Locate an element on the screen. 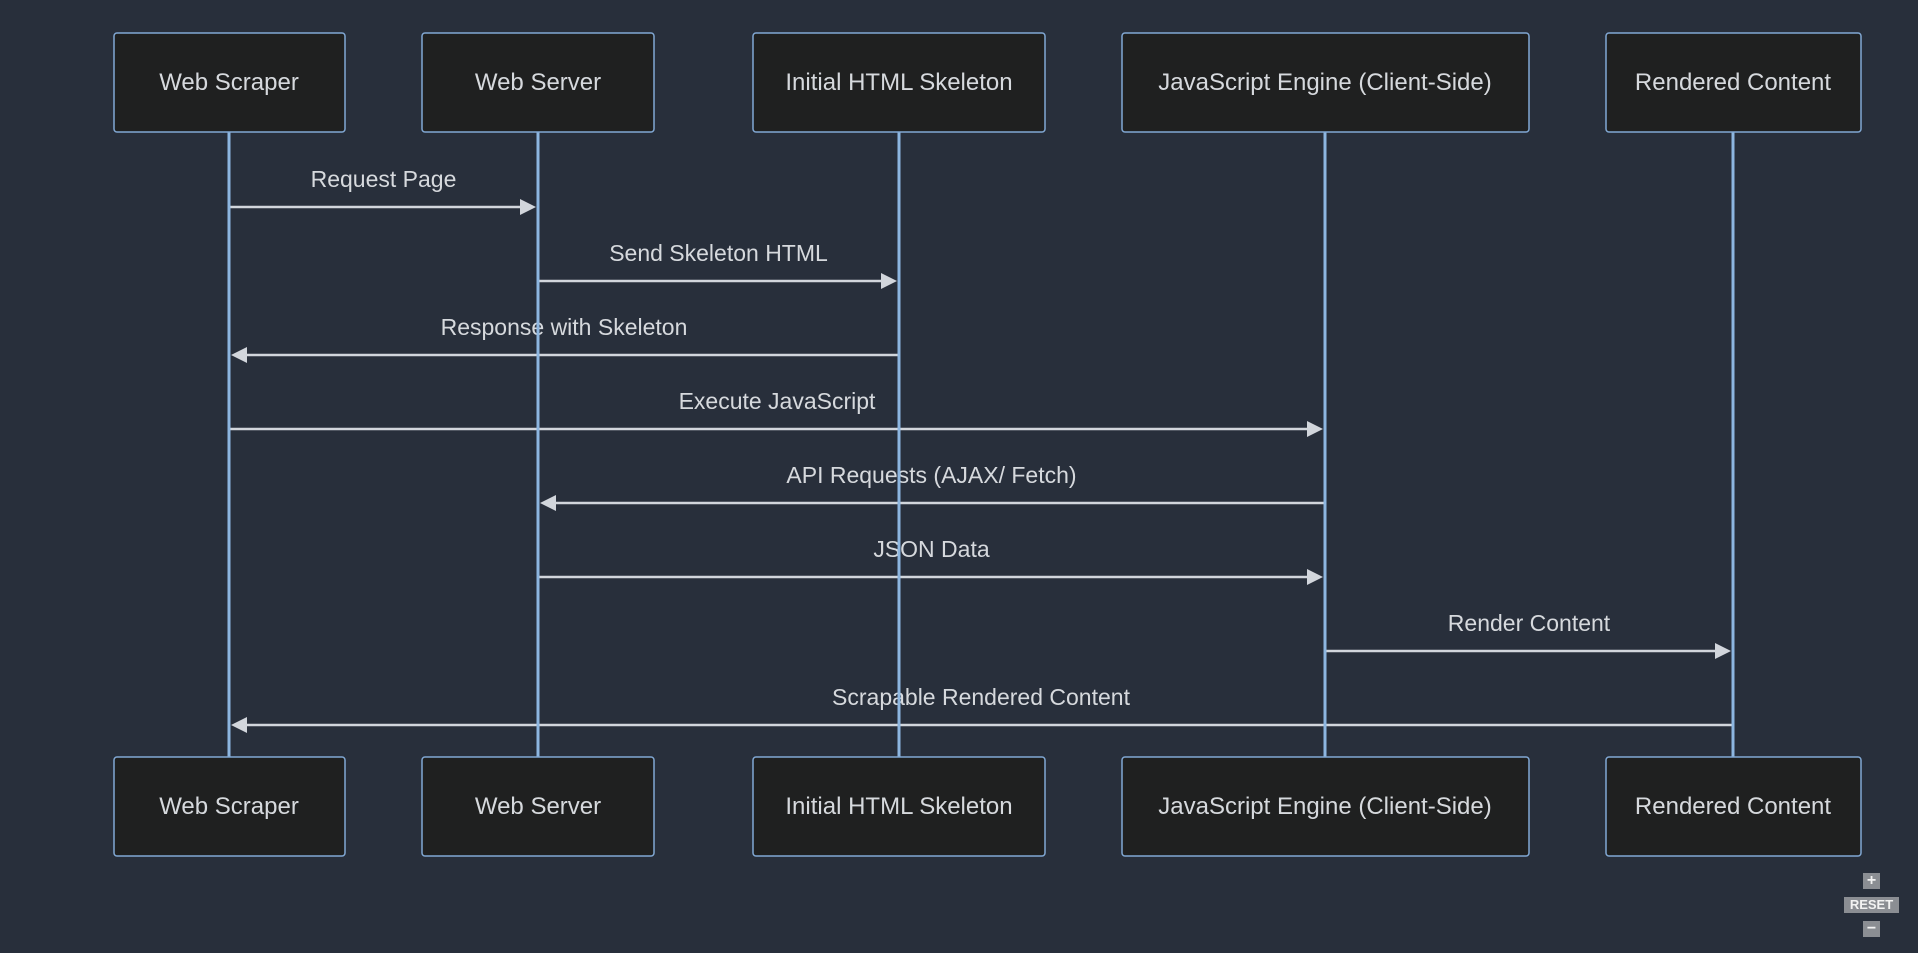 Image resolution: width=1918 pixels, height=953 pixels. message-2: Send Skeleton HTML is located at coordinates (717, 264).